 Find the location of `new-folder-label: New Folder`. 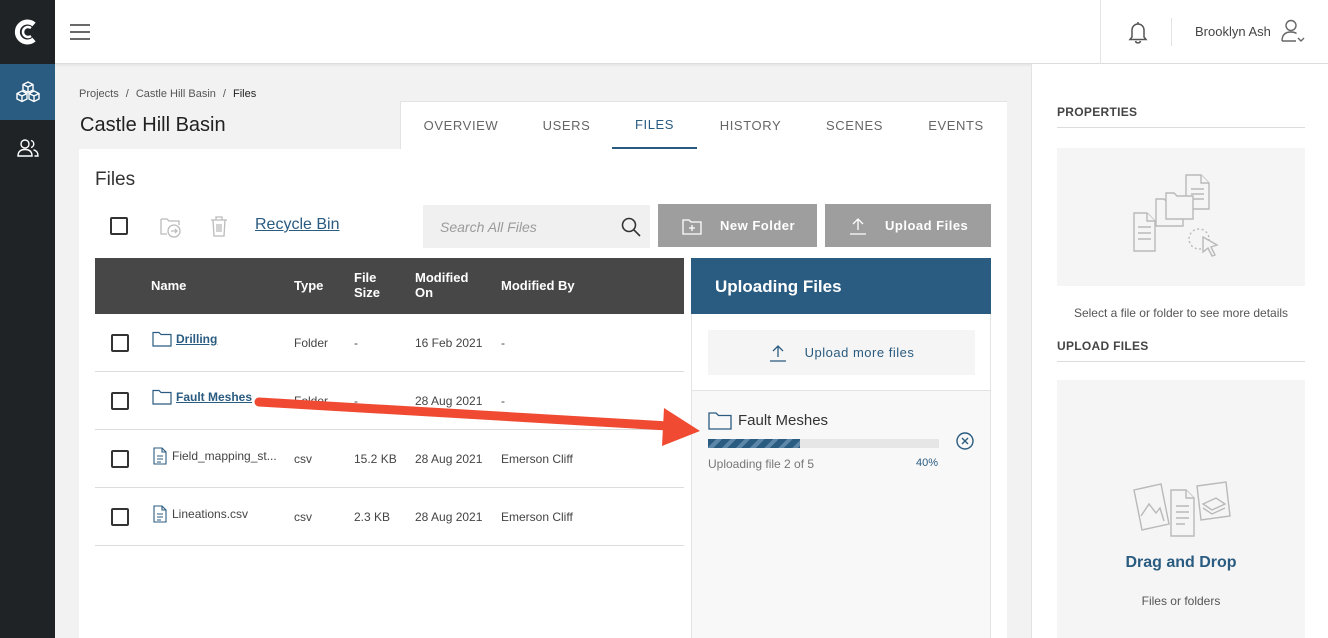

new-folder-label: New Folder is located at coordinates (758, 225).